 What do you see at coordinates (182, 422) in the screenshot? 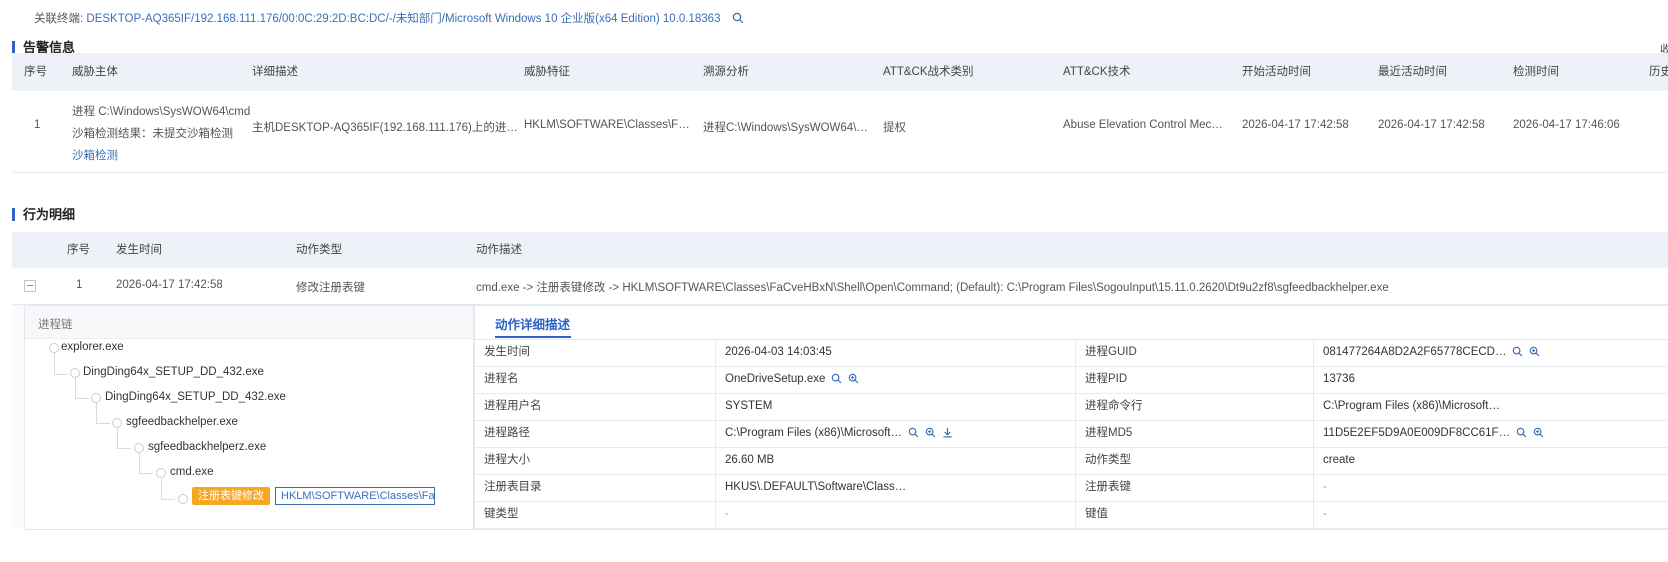
I see `tree-node-3: sgfeedbackhelper.exe` at bounding box center [182, 422].